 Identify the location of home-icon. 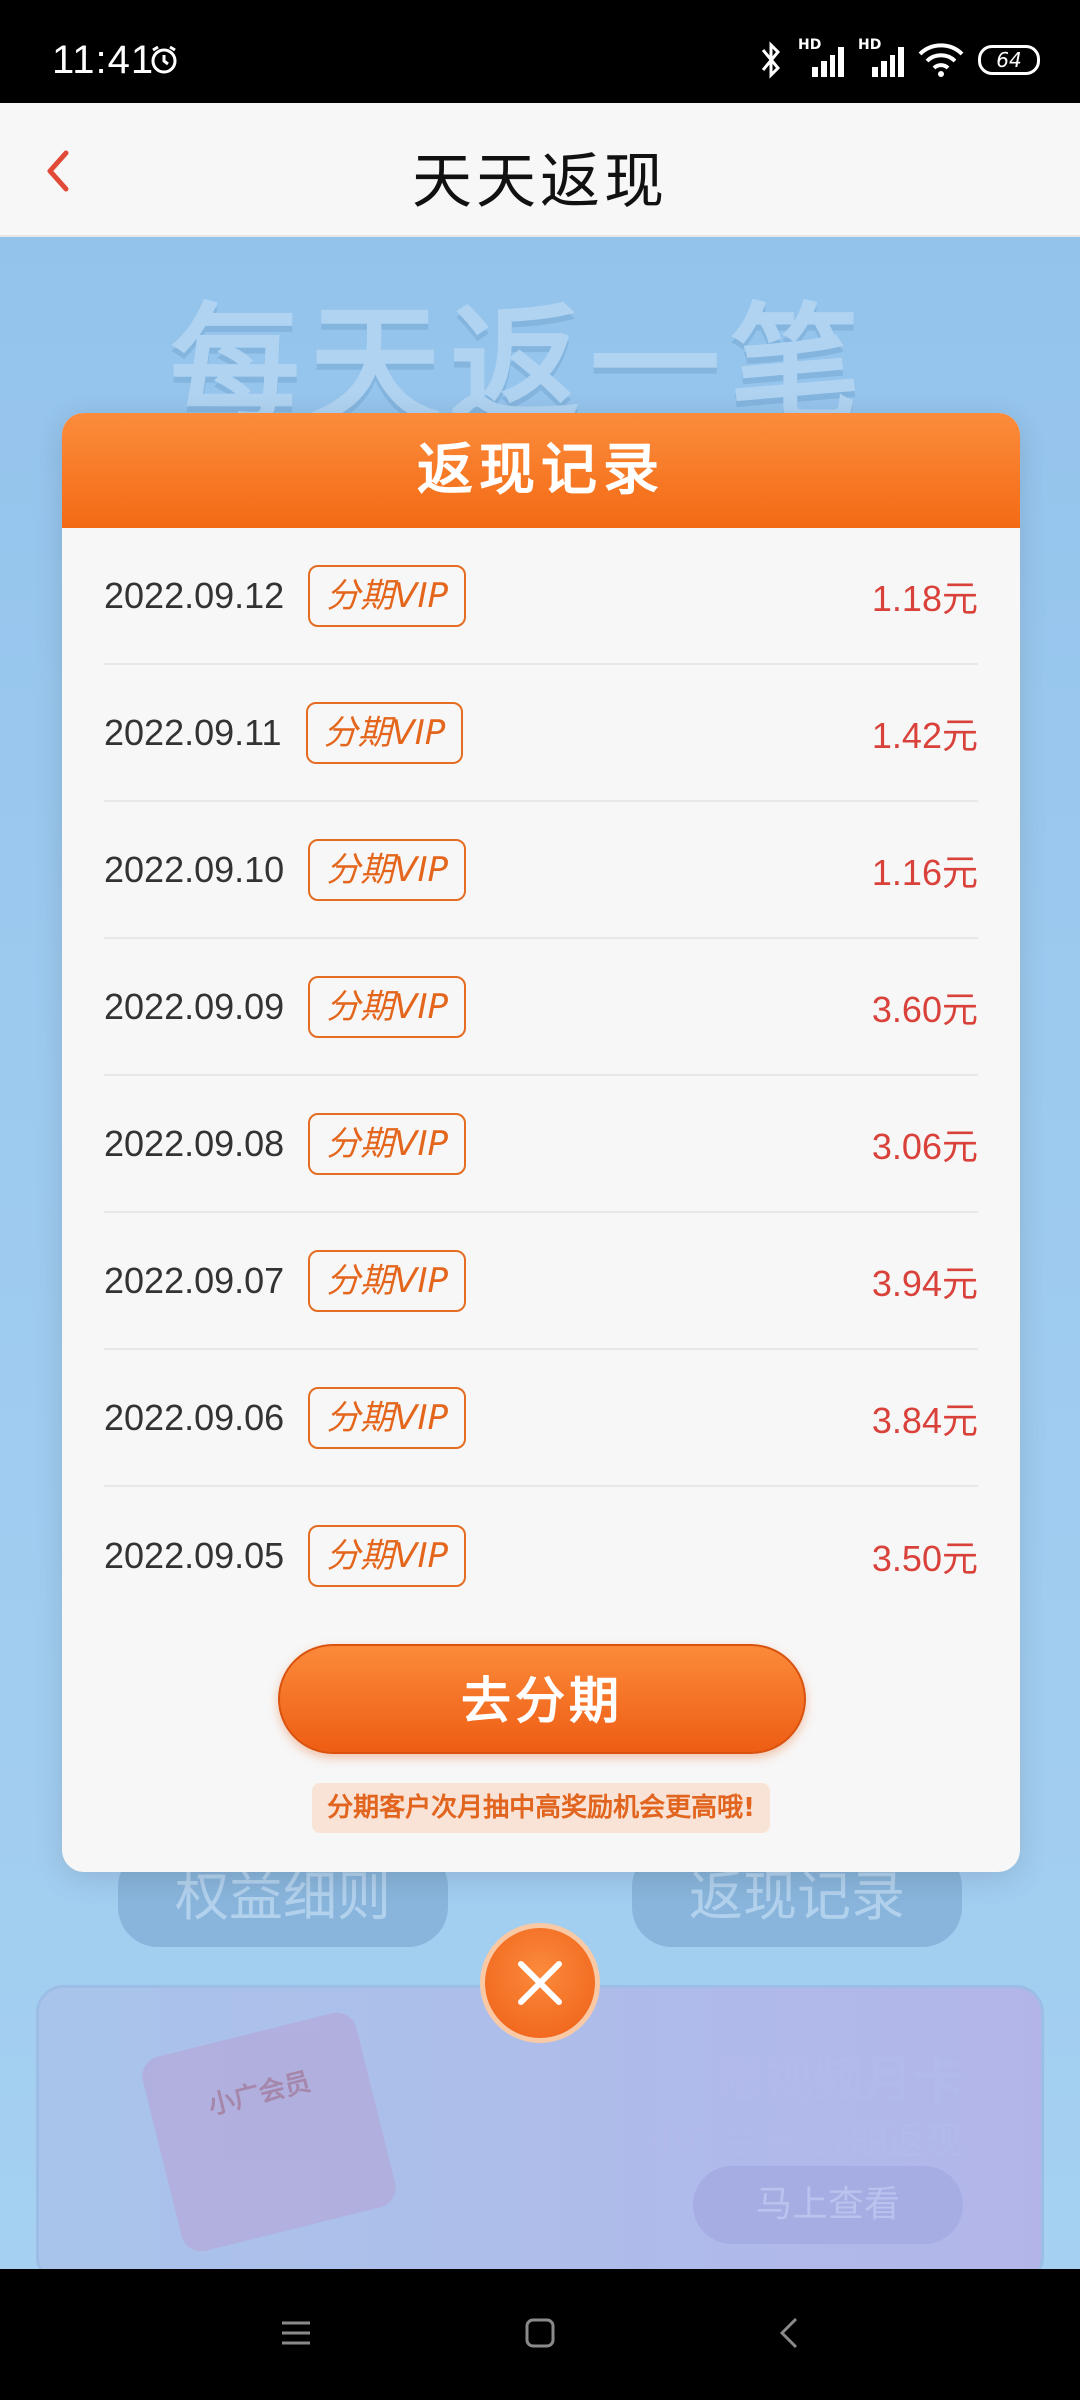
(540, 2333).